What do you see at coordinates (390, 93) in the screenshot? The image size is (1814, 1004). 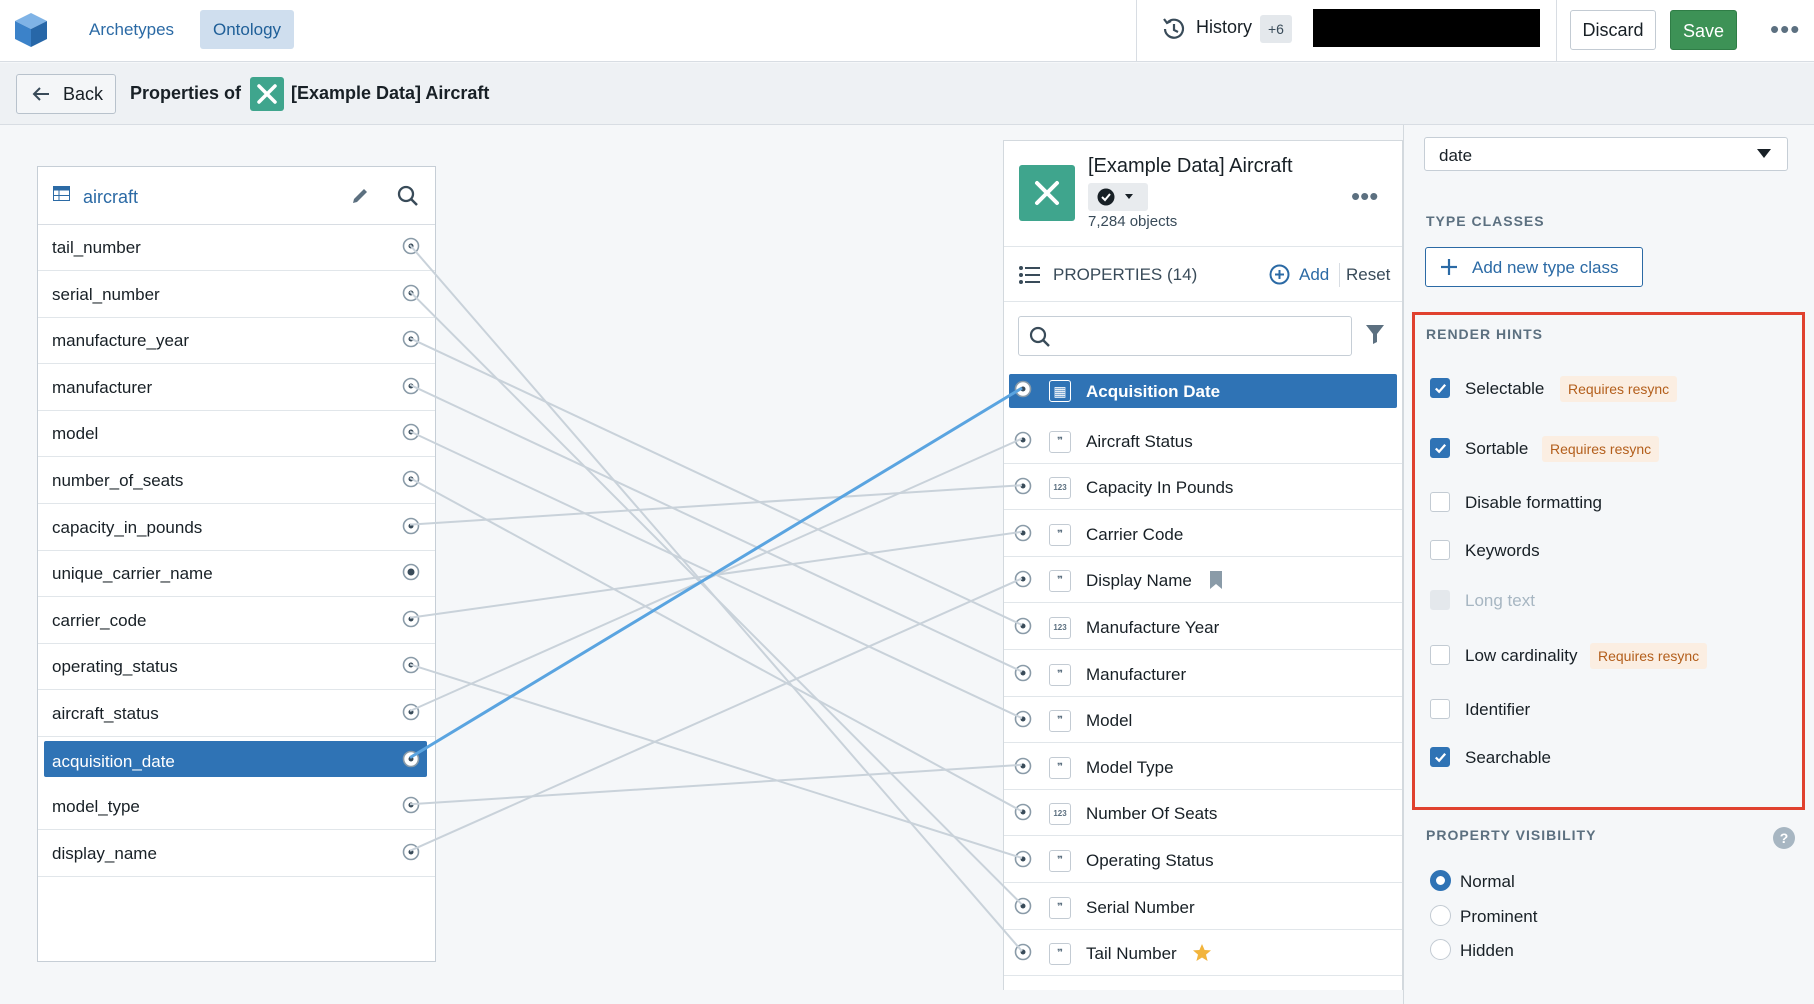 I see `object-type-name: [Example Data] Aircraft` at bounding box center [390, 93].